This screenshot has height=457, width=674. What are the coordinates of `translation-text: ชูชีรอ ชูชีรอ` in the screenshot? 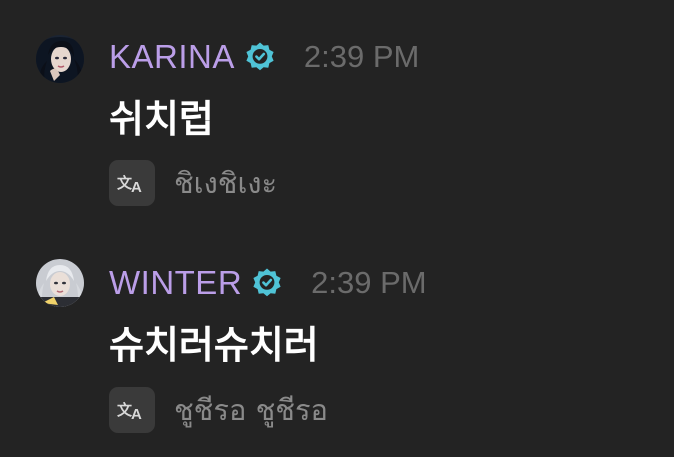 It's located at (251, 410).